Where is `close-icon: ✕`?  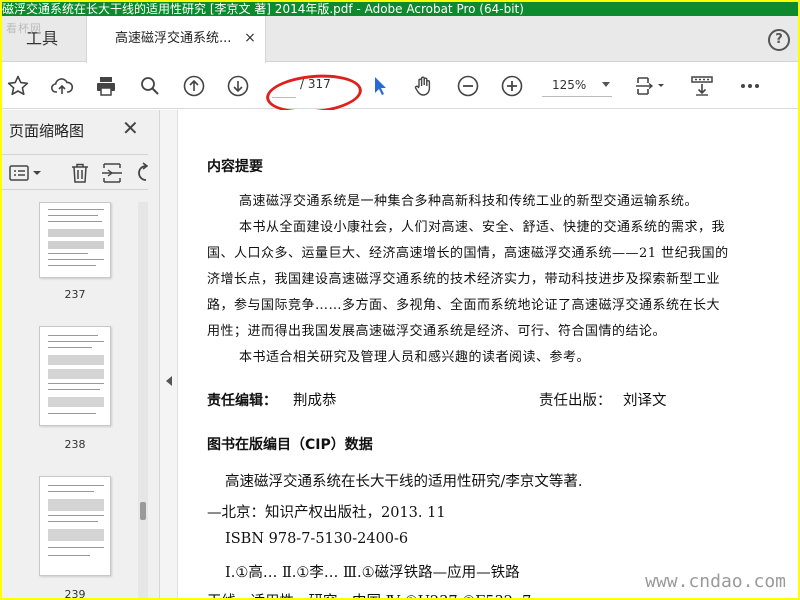
close-icon: ✕ is located at coordinates (130, 128).